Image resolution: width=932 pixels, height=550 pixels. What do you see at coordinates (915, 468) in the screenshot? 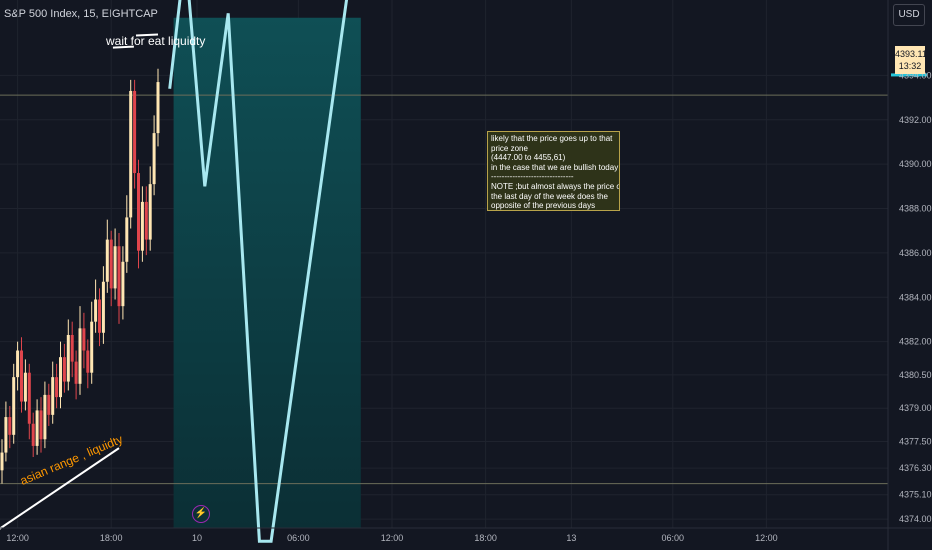
I see `y-tick-label: 4376.30` at bounding box center [915, 468].